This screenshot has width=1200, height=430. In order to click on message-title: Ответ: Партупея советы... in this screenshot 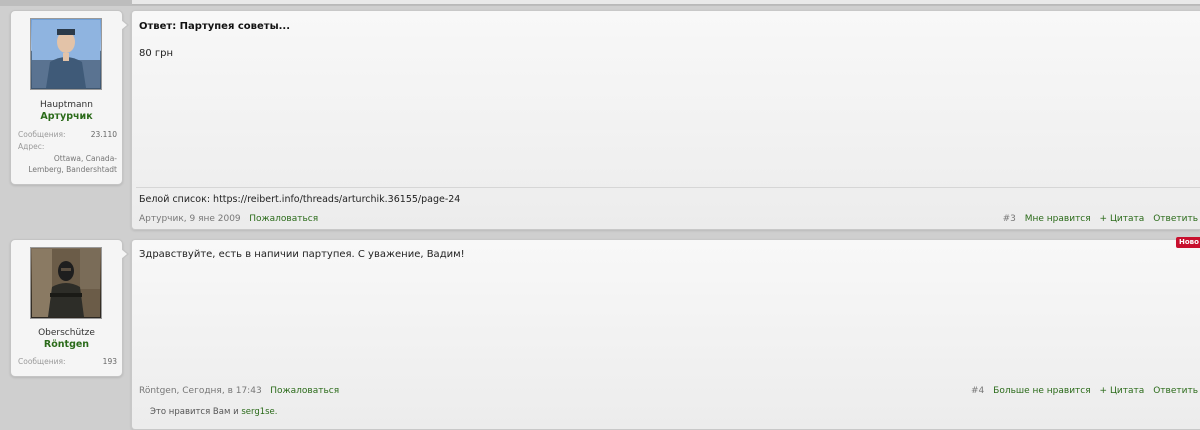, I will do `click(215, 26)`.